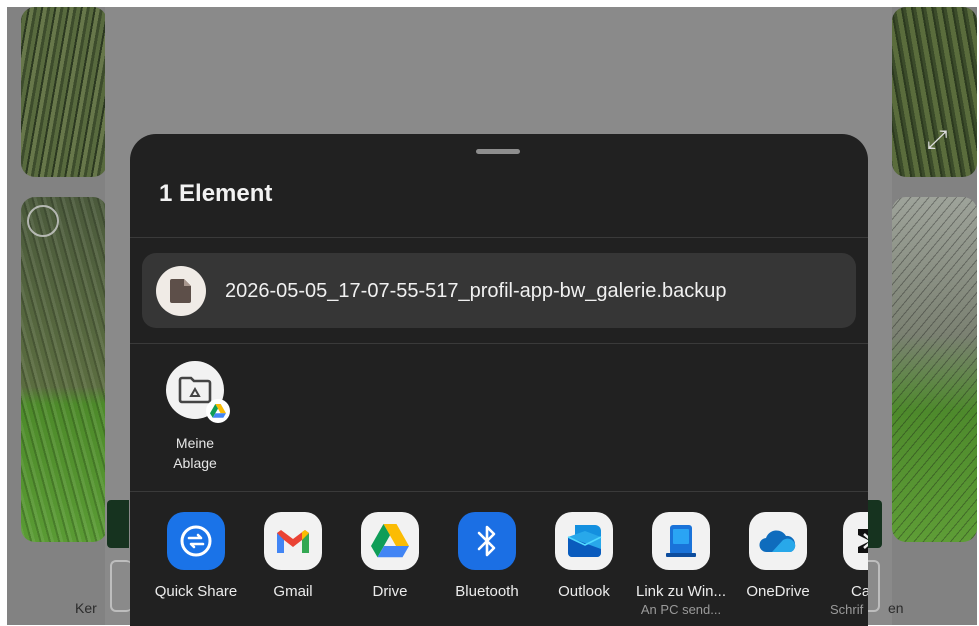  Describe the element at coordinates (195, 453) in the screenshot. I see `direct-target-label: Meine Ablage` at that location.